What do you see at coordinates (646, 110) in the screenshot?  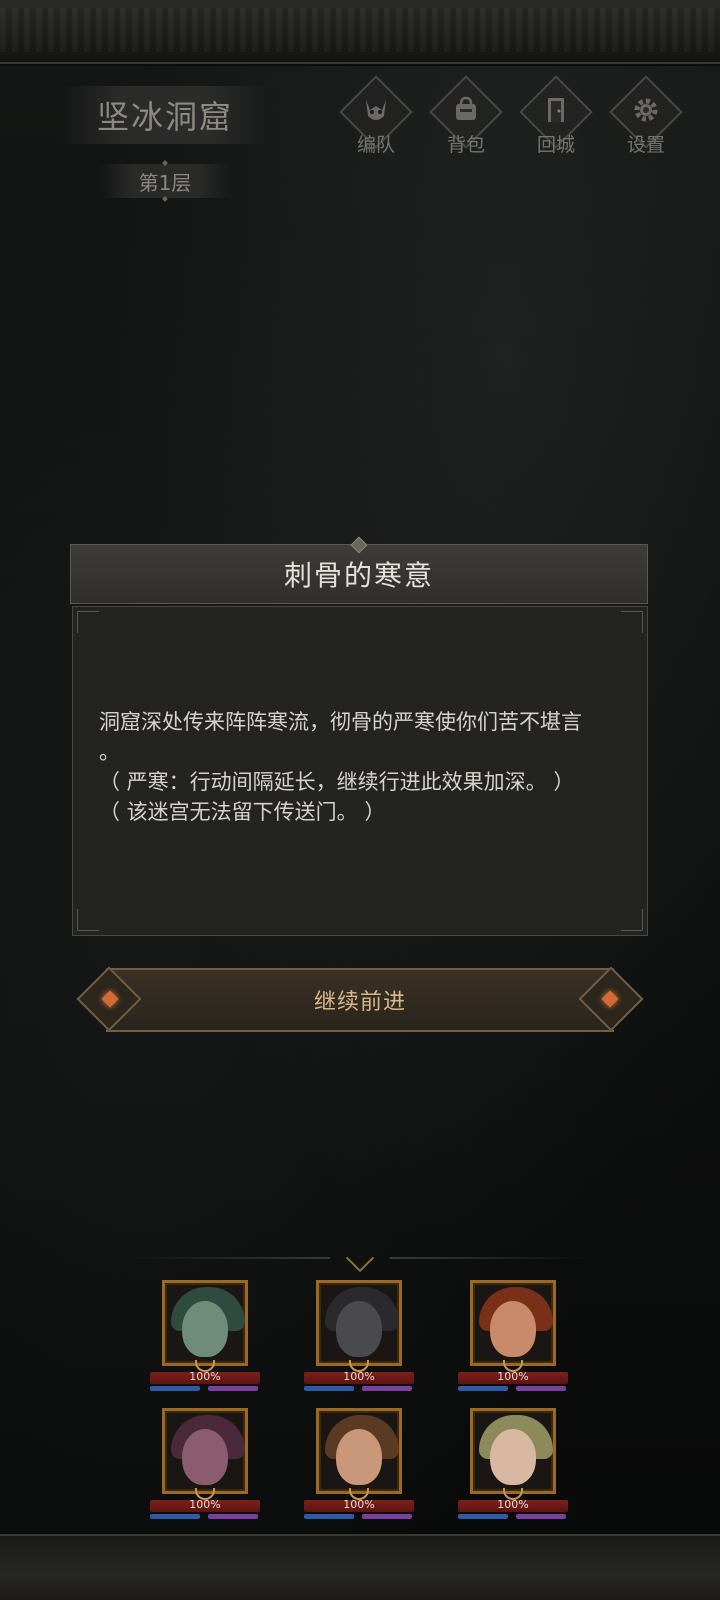 I see `gear-icon` at bounding box center [646, 110].